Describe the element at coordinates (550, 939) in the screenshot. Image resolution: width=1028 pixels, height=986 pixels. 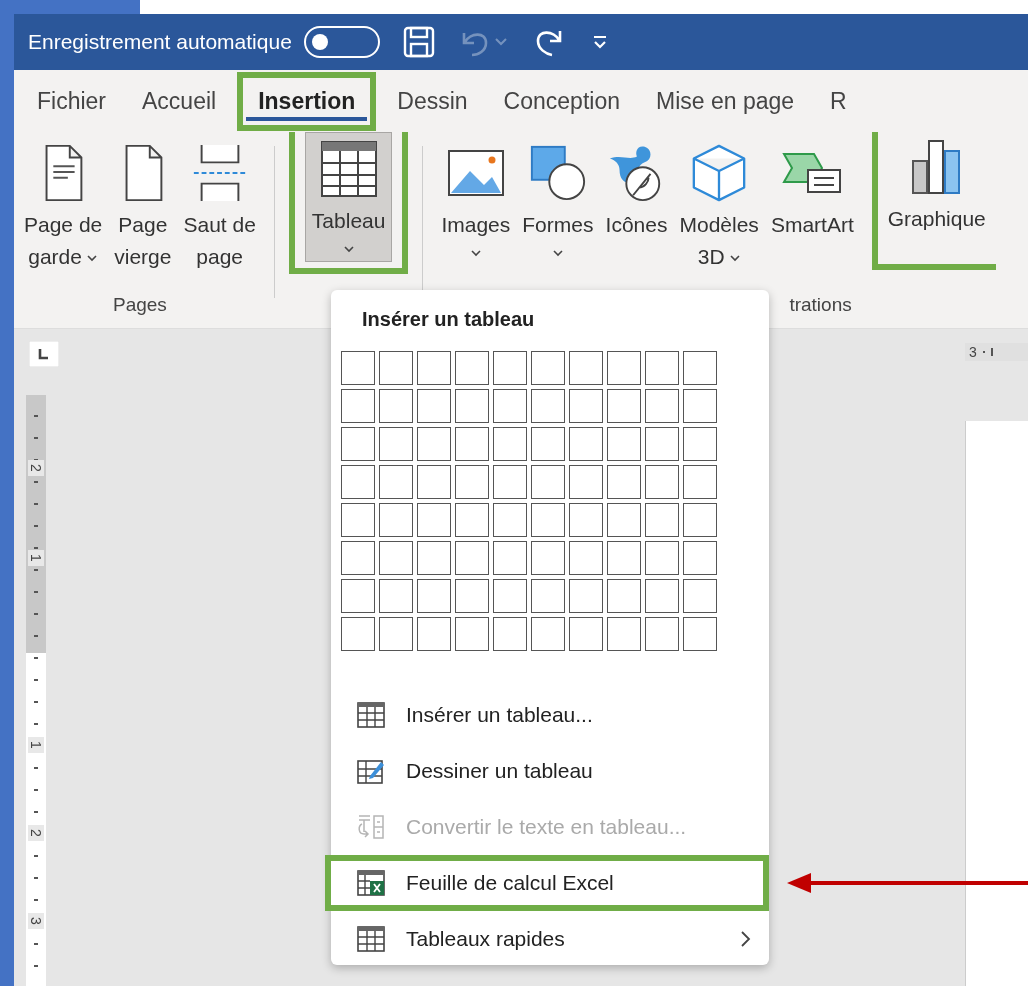
I see `menu-item: Tableaux rapides` at that location.